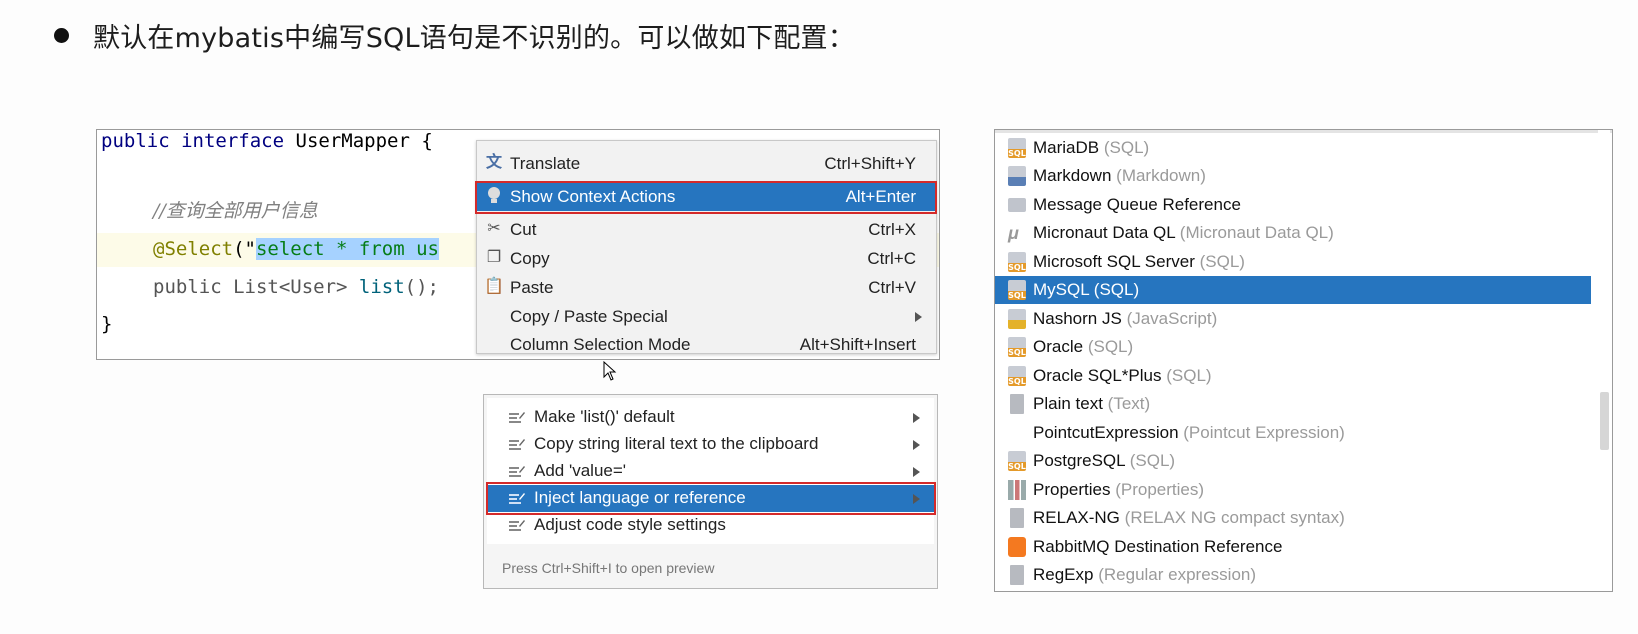 The width and height of the screenshot is (1638, 634). What do you see at coordinates (233, 141) in the screenshot?
I see `code-keyword: interface` at bounding box center [233, 141].